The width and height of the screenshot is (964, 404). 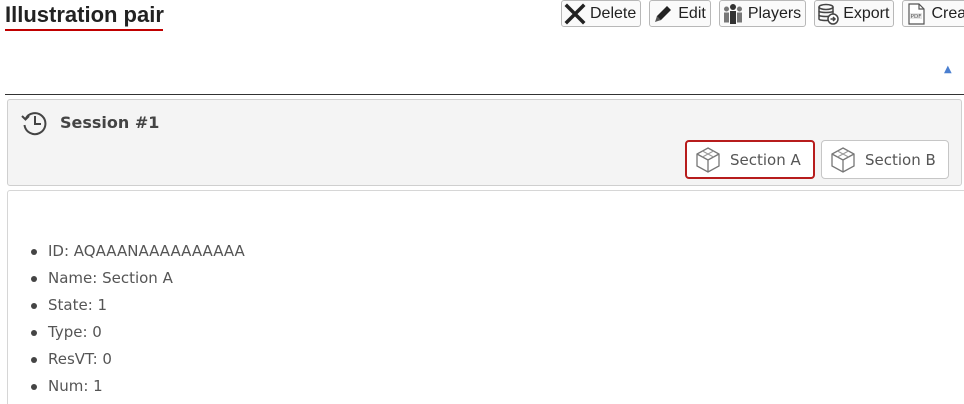 What do you see at coordinates (828, 14) in the screenshot?
I see `database-export-icon` at bounding box center [828, 14].